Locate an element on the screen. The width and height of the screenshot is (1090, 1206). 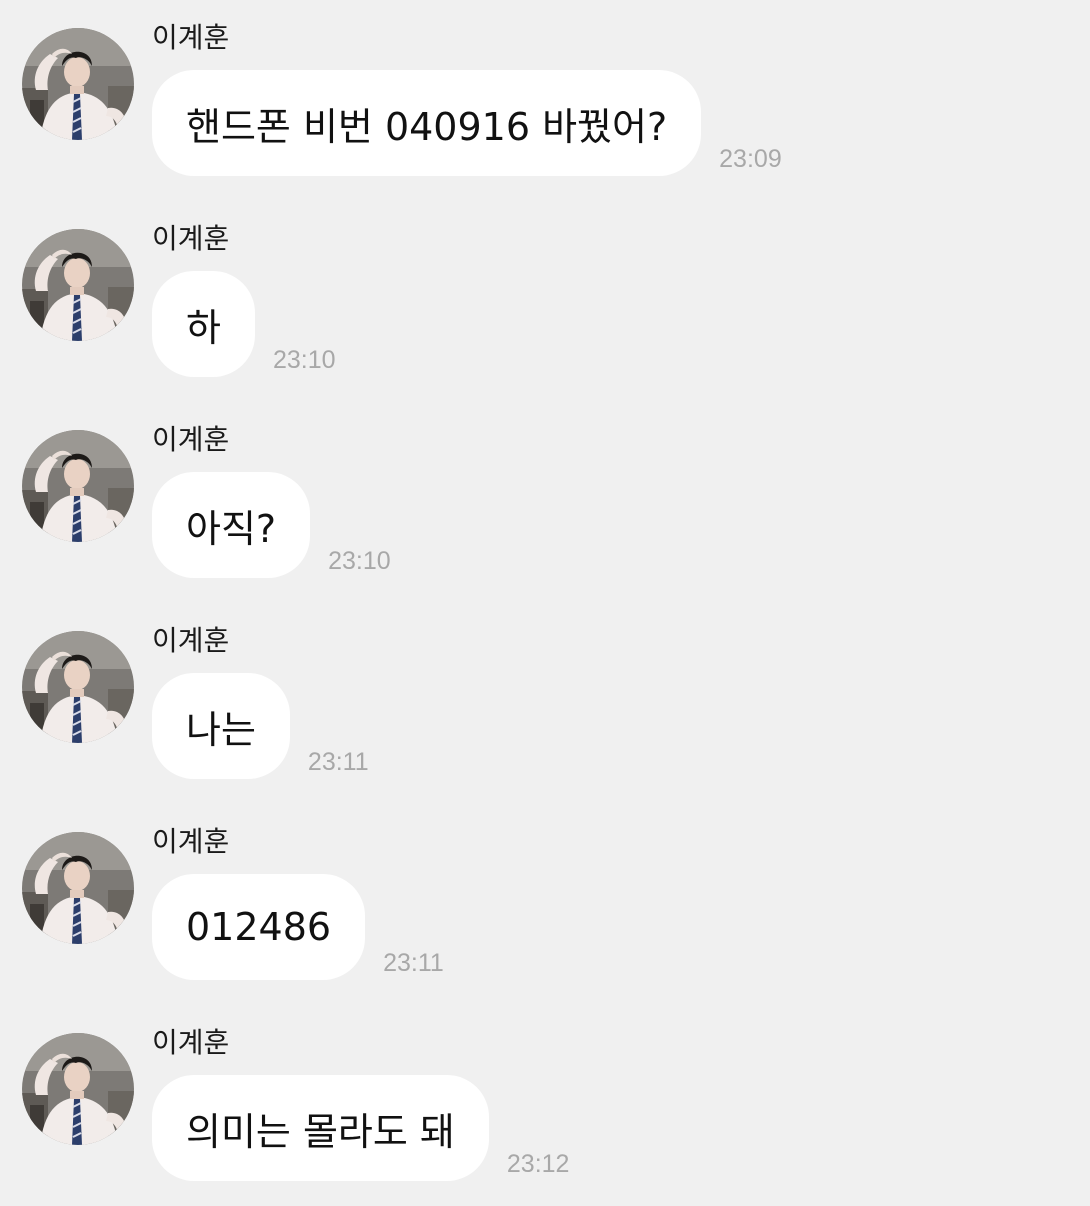
message-row: 의미는 몰라도 돼 23:12 is located at coordinates (360, 1128).